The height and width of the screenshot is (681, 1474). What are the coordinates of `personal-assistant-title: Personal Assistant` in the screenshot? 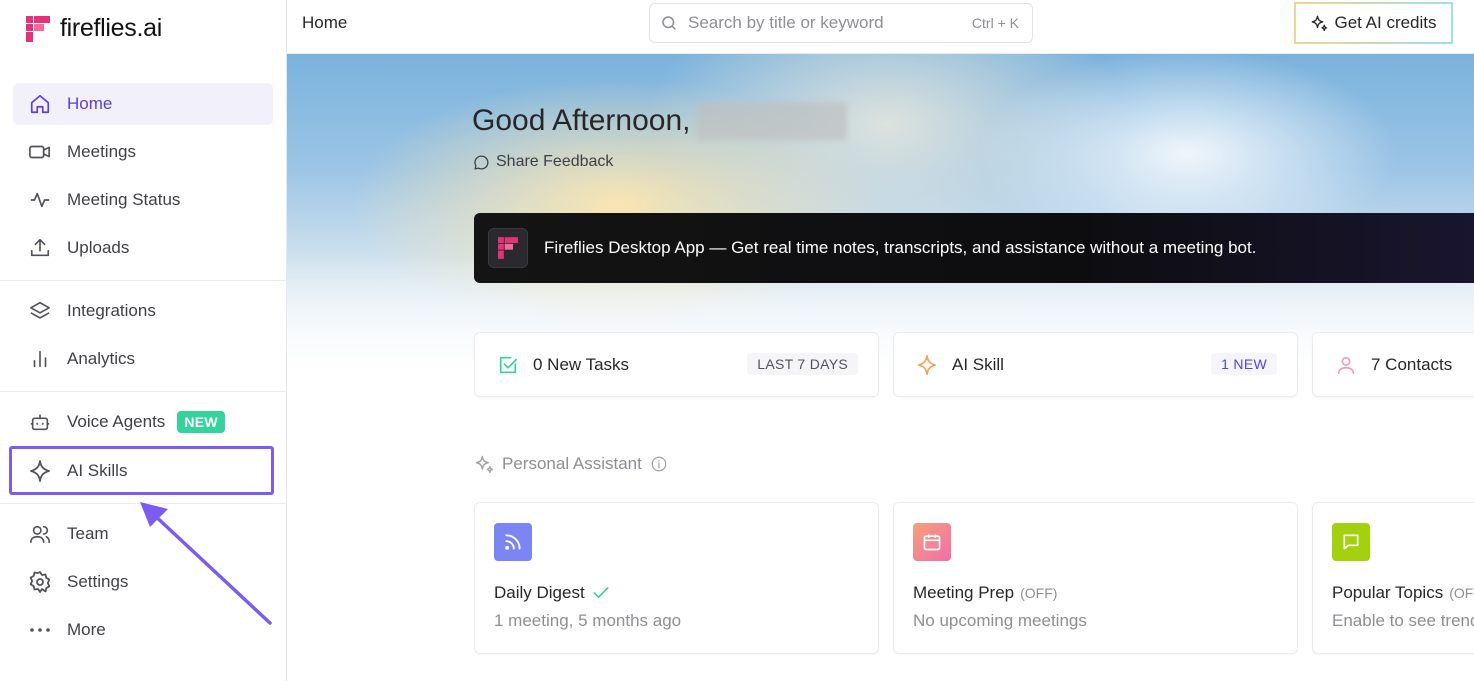 It's located at (572, 463).